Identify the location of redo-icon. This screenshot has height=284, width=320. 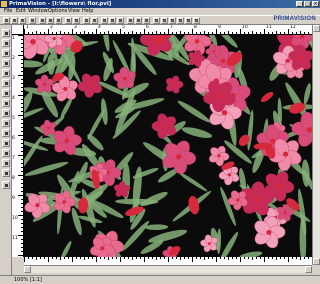
(76, 20).